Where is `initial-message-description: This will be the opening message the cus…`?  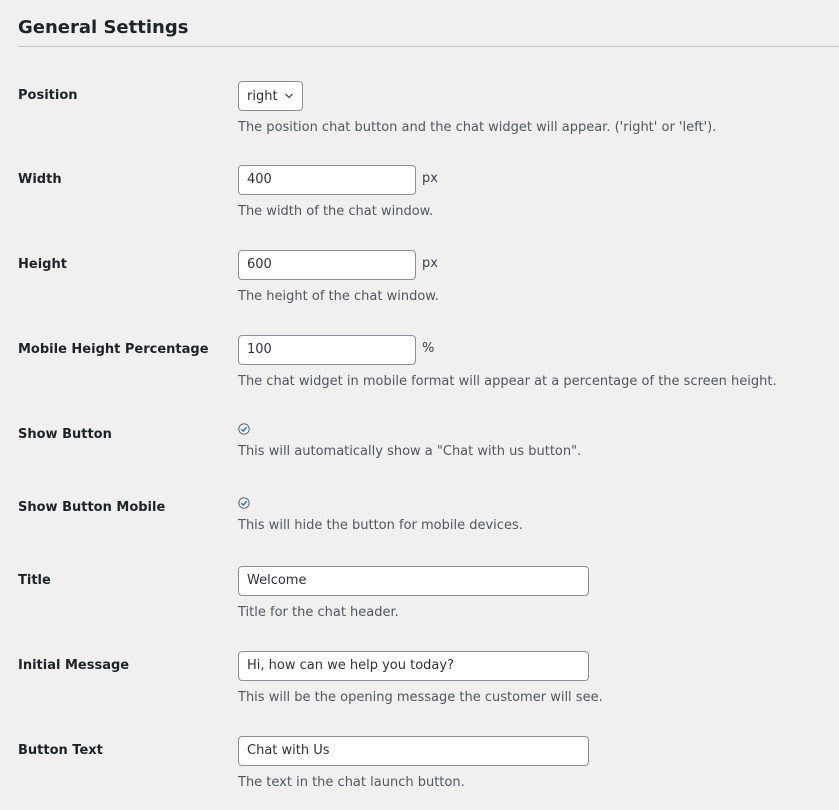 initial-message-description: This will be the opening message the cus… is located at coordinates (420, 697).